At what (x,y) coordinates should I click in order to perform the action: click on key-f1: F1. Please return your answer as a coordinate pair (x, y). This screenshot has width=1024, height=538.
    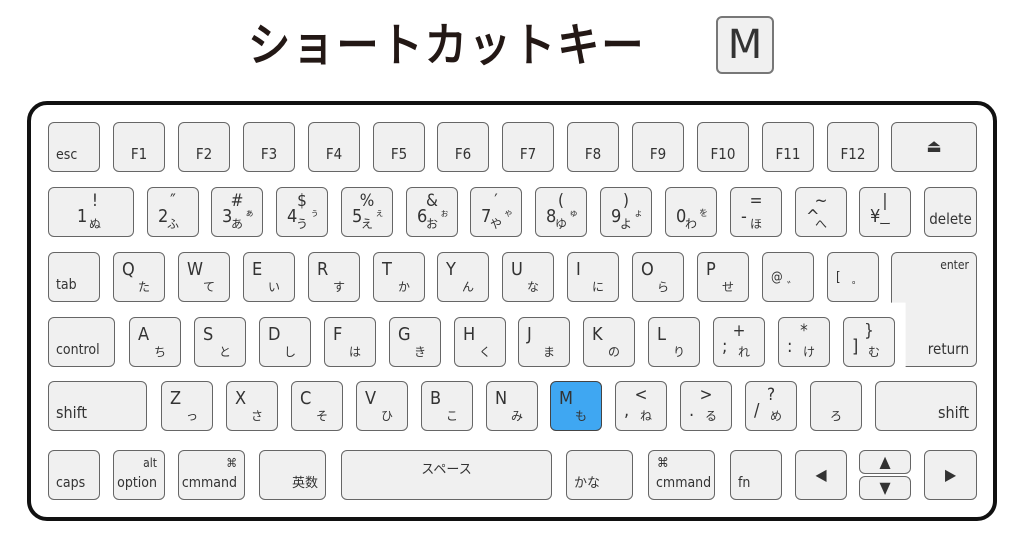
    Looking at the image, I should click on (139, 147).